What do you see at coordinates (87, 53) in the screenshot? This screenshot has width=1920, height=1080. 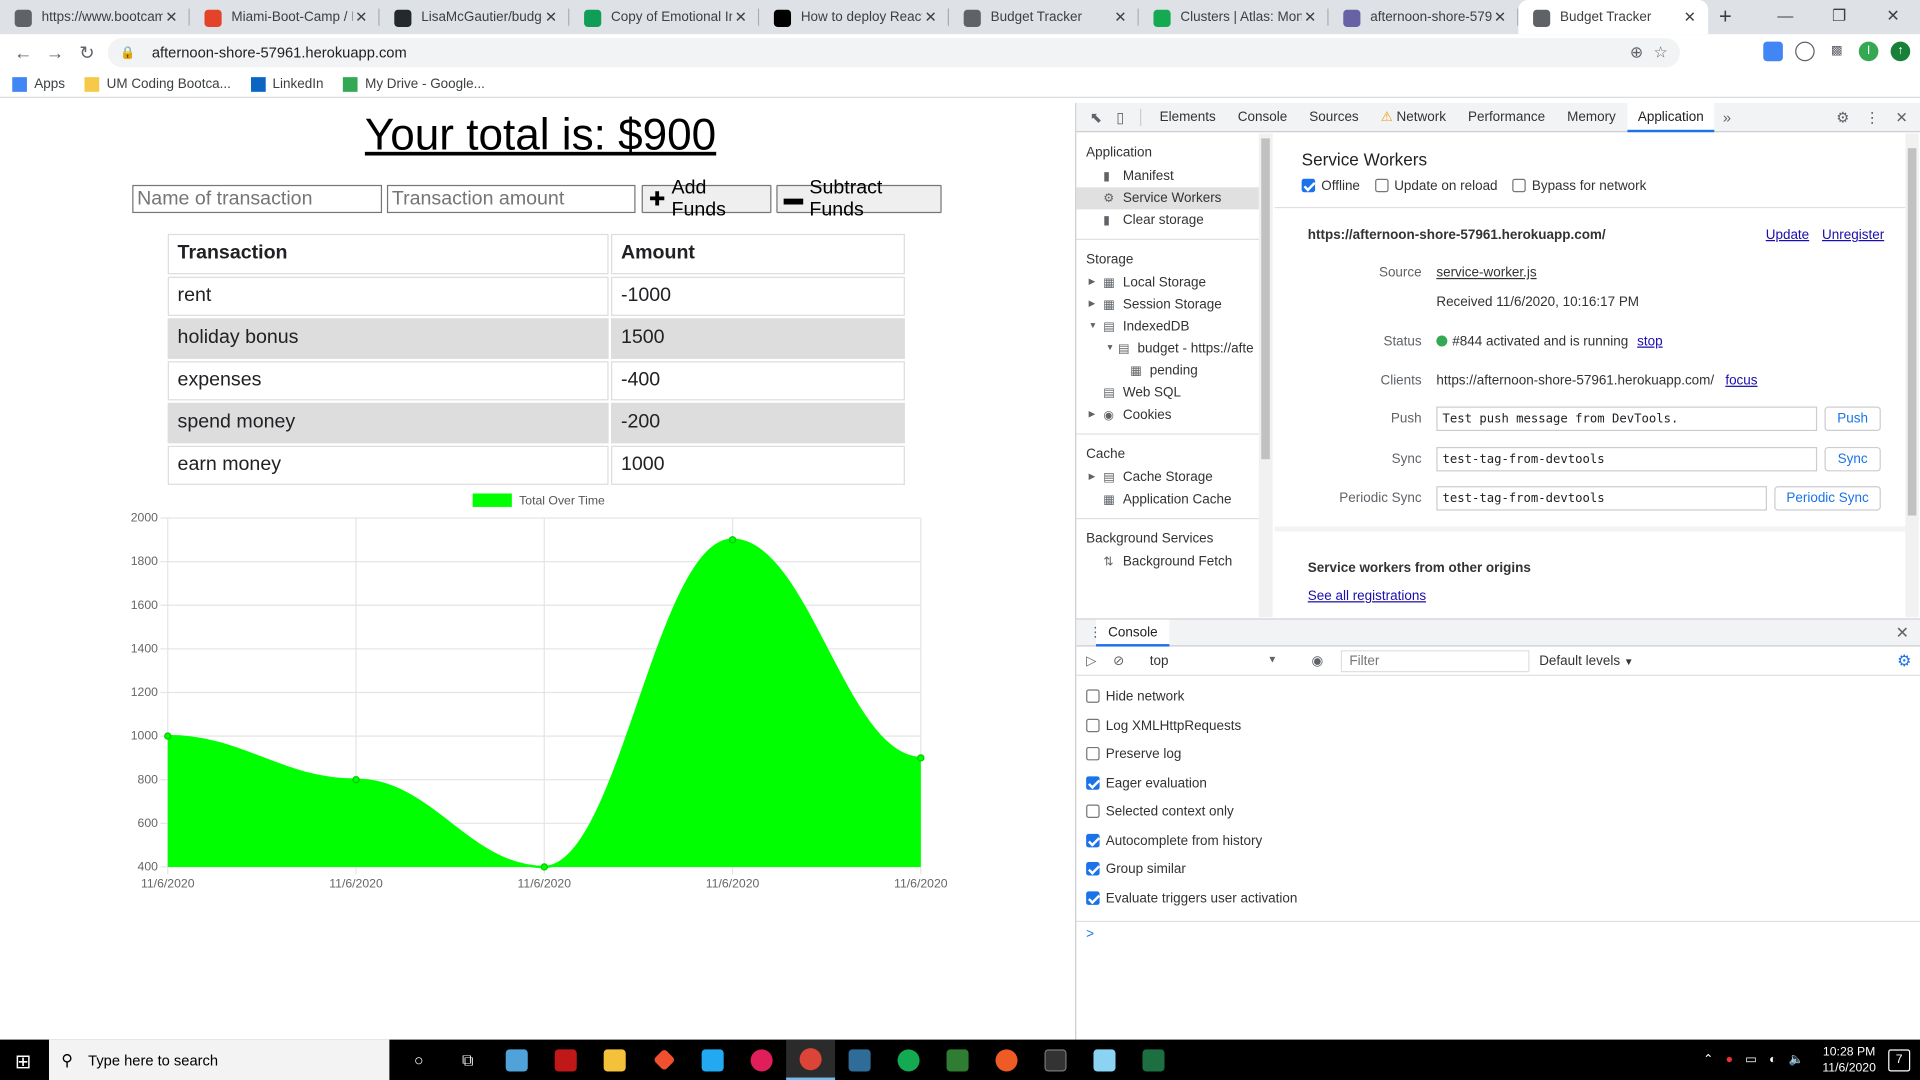 I see `reload-icon: ↻` at bounding box center [87, 53].